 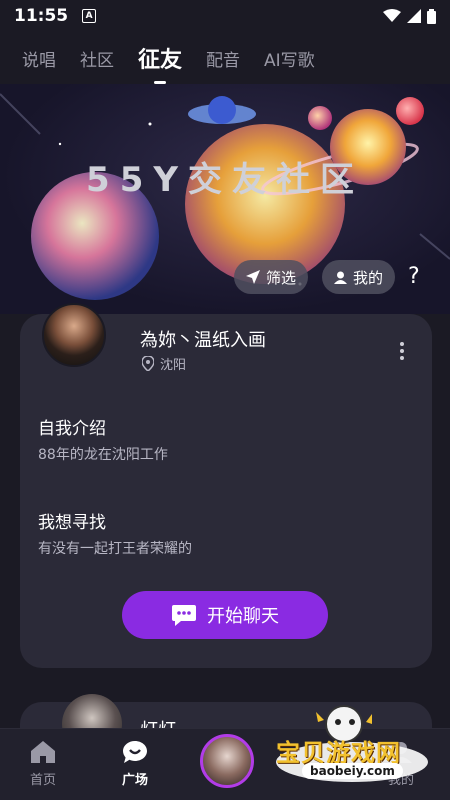 I want to click on tab-ai-songwriting: AI写歌, so click(x=289, y=58).